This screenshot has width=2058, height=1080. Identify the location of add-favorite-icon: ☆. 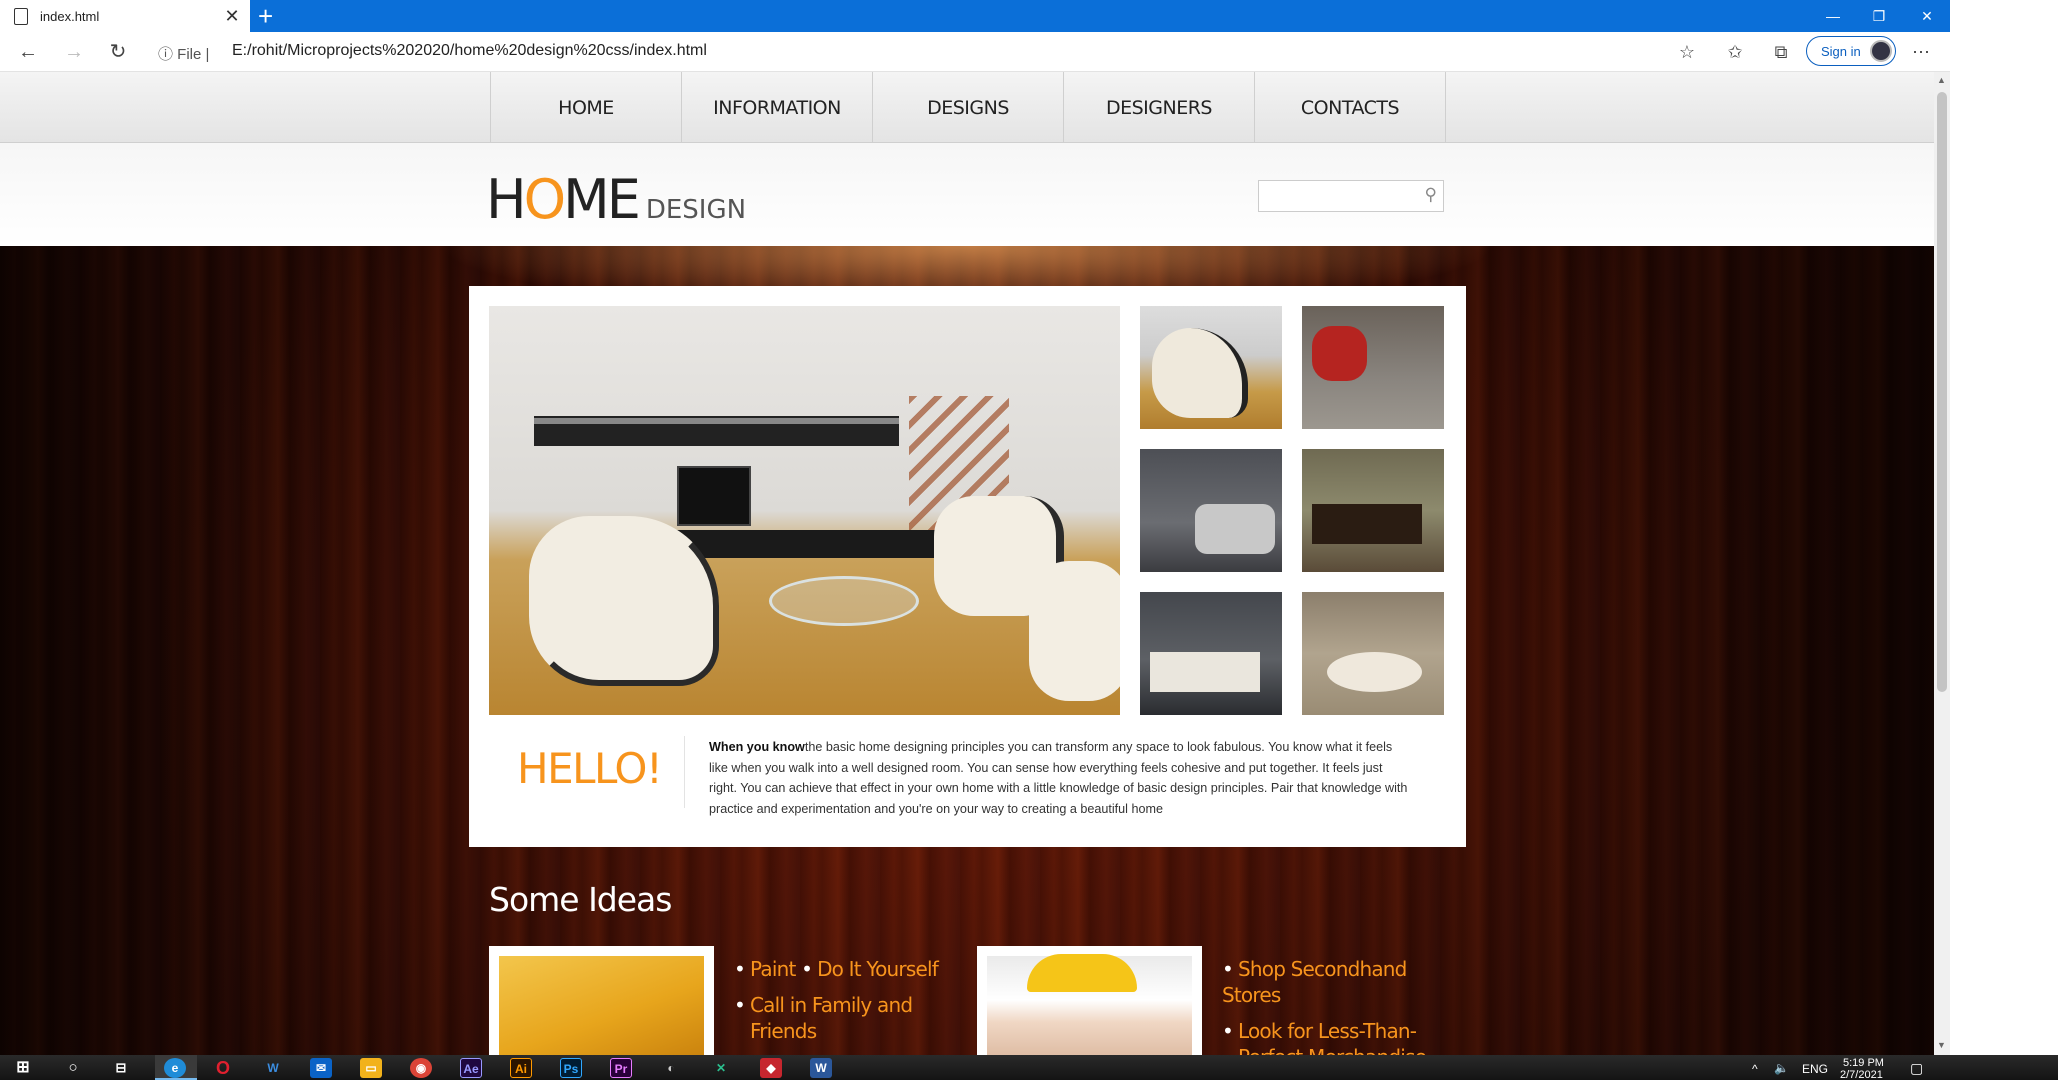
(1687, 52).